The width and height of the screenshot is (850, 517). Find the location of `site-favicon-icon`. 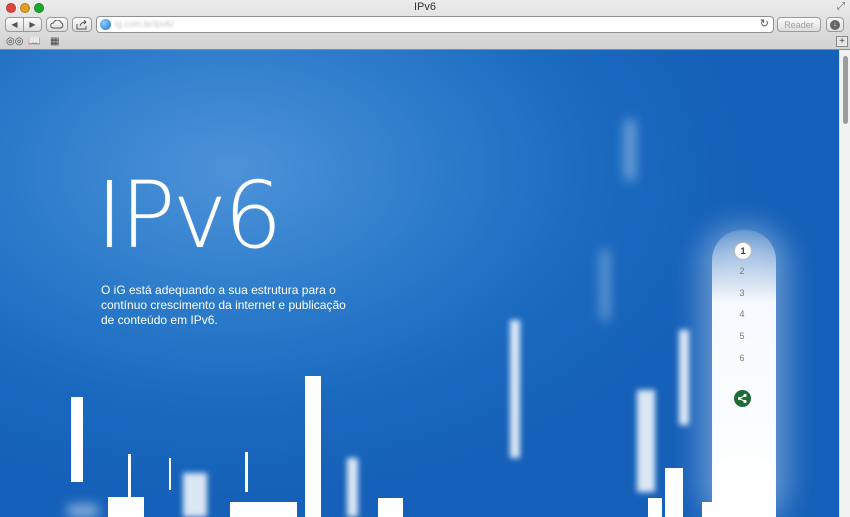

site-favicon-icon is located at coordinates (105, 24).